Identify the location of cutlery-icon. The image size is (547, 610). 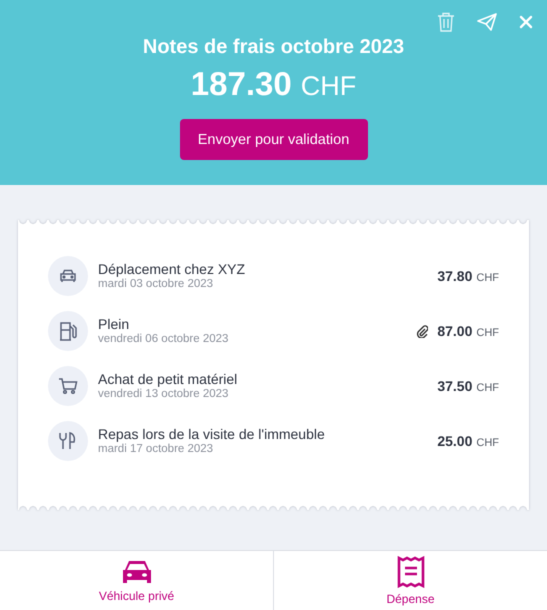
(68, 440).